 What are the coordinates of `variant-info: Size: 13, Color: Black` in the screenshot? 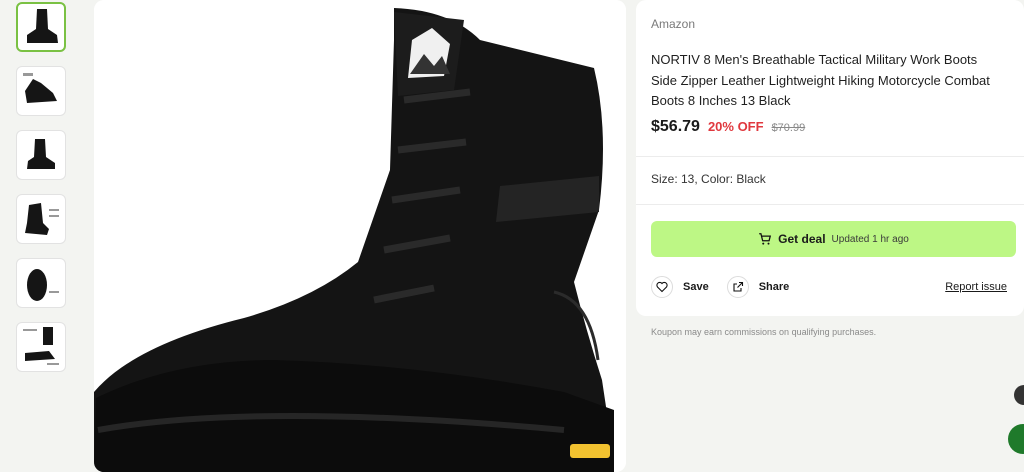 It's located at (708, 179).